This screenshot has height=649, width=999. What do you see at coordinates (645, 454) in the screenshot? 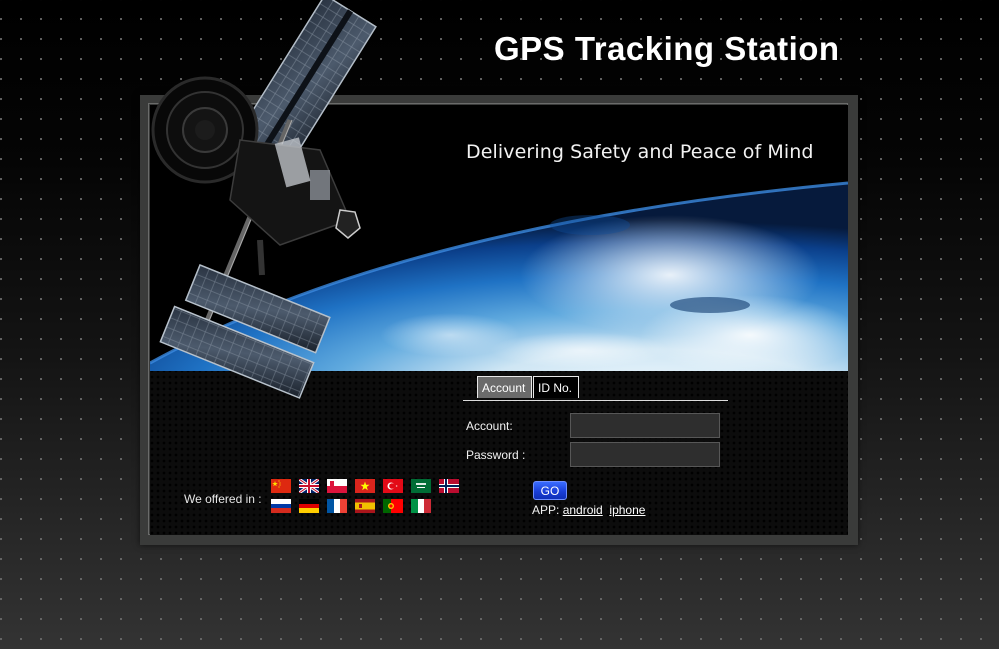
I see `password-input` at bounding box center [645, 454].